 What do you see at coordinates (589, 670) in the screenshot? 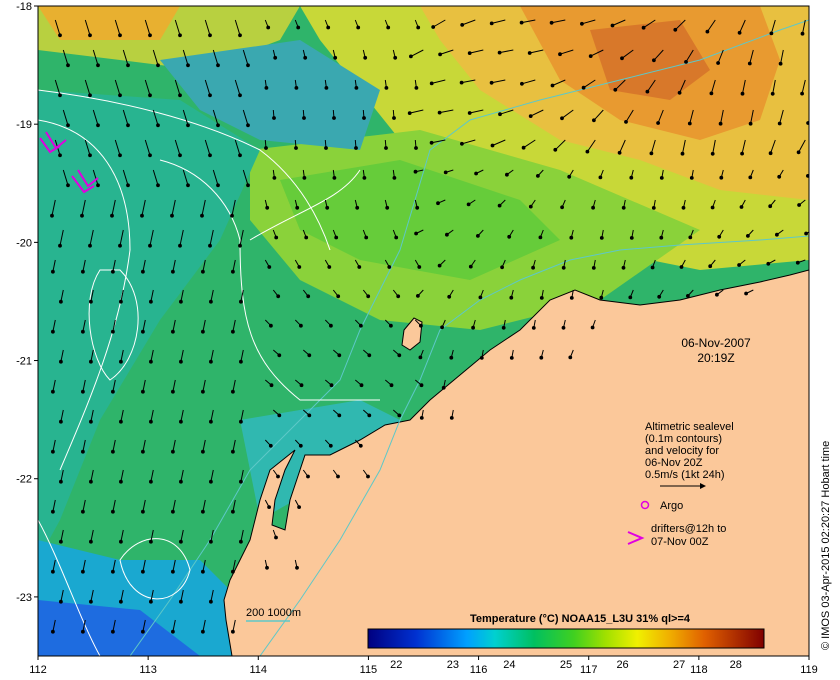
I see `x-tick-label: 117` at bounding box center [589, 670].